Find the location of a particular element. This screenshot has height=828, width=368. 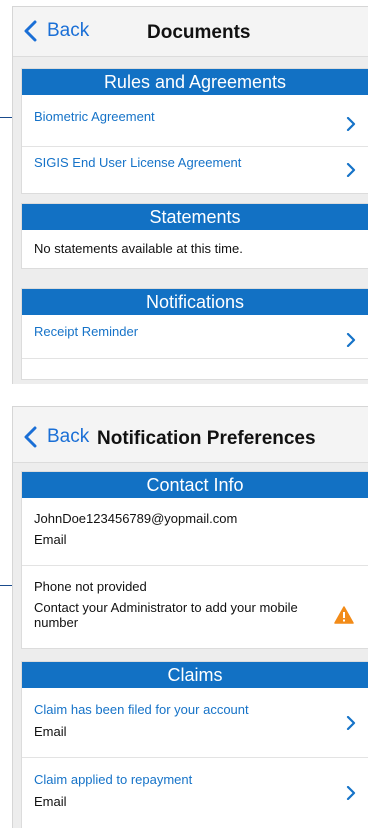

nav-bar: Back Documents is located at coordinates (190, 32).